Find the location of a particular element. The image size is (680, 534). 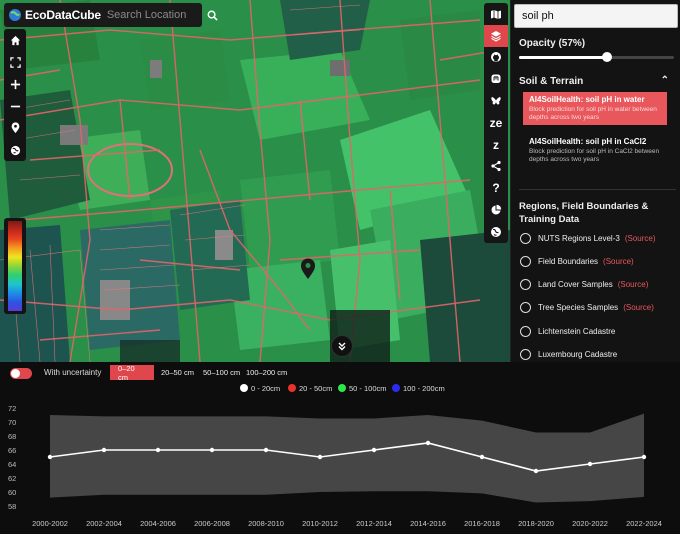

github-button is located at coordinates (496, 58).